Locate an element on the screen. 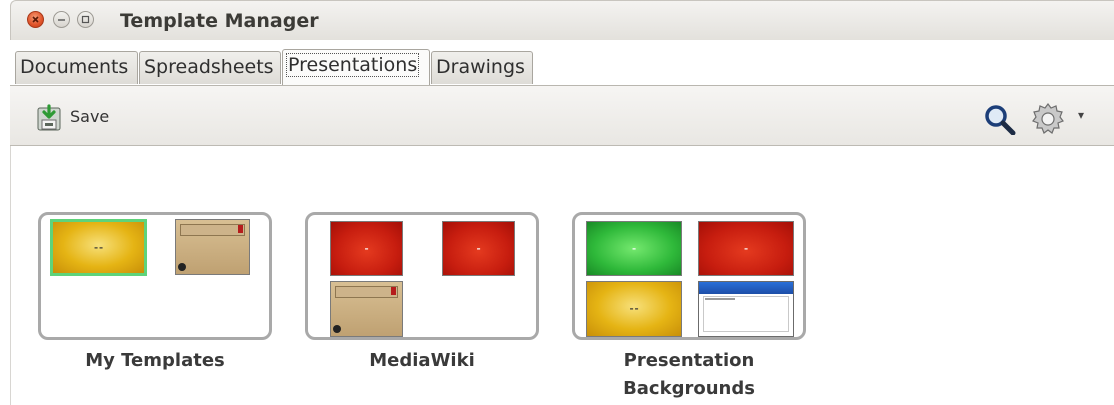 The height and width of the screenshot is (405, 1114). tab-spreadsheets: Spreadsheets is located at coordinates (210, 67).